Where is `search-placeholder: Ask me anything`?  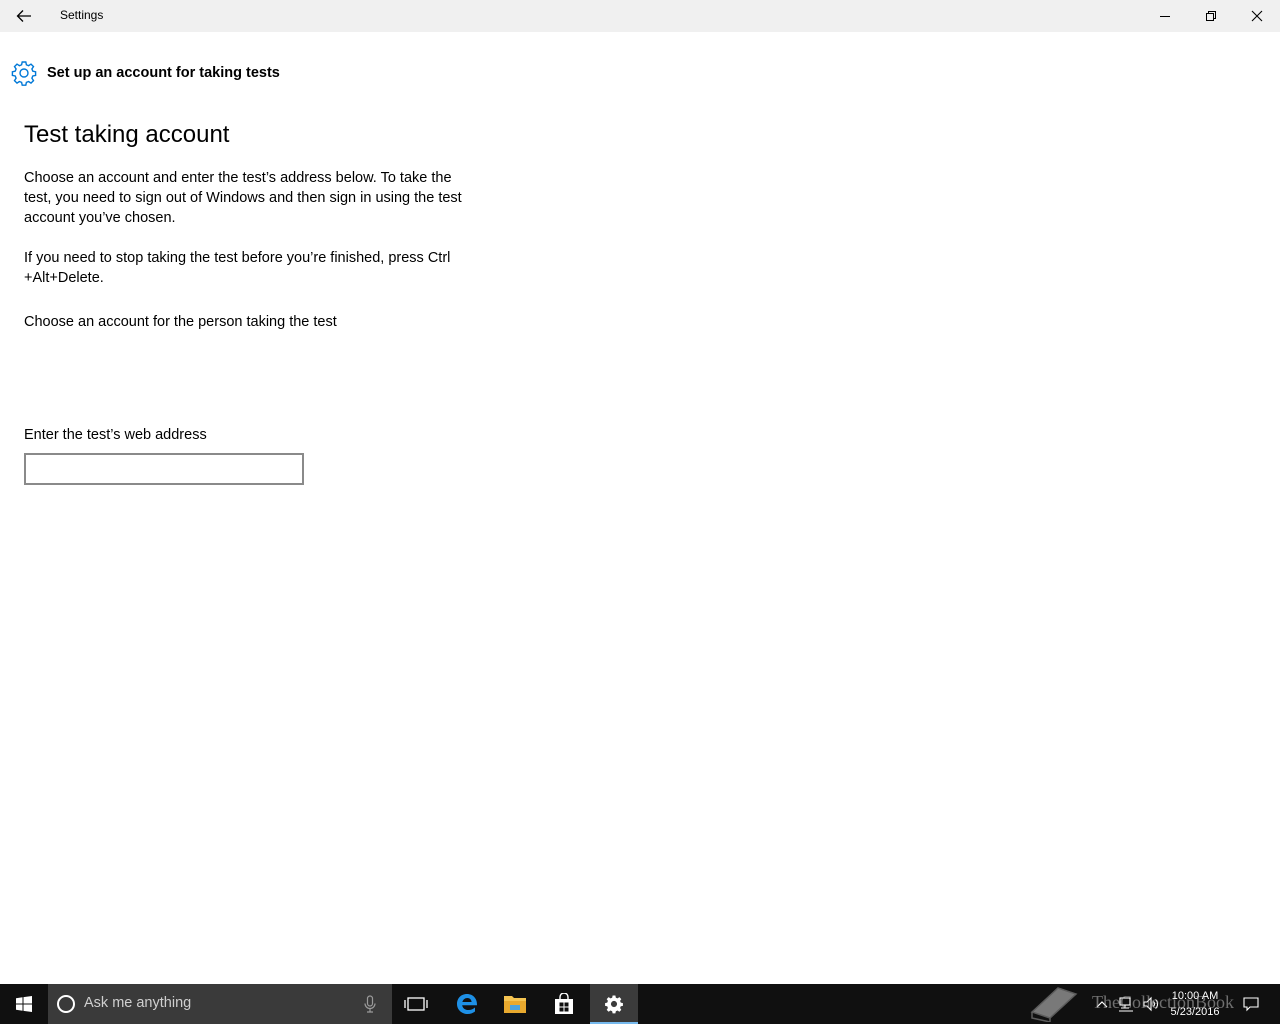
search-placeholder: Ask me anything is located at coordinates (138, 1003).